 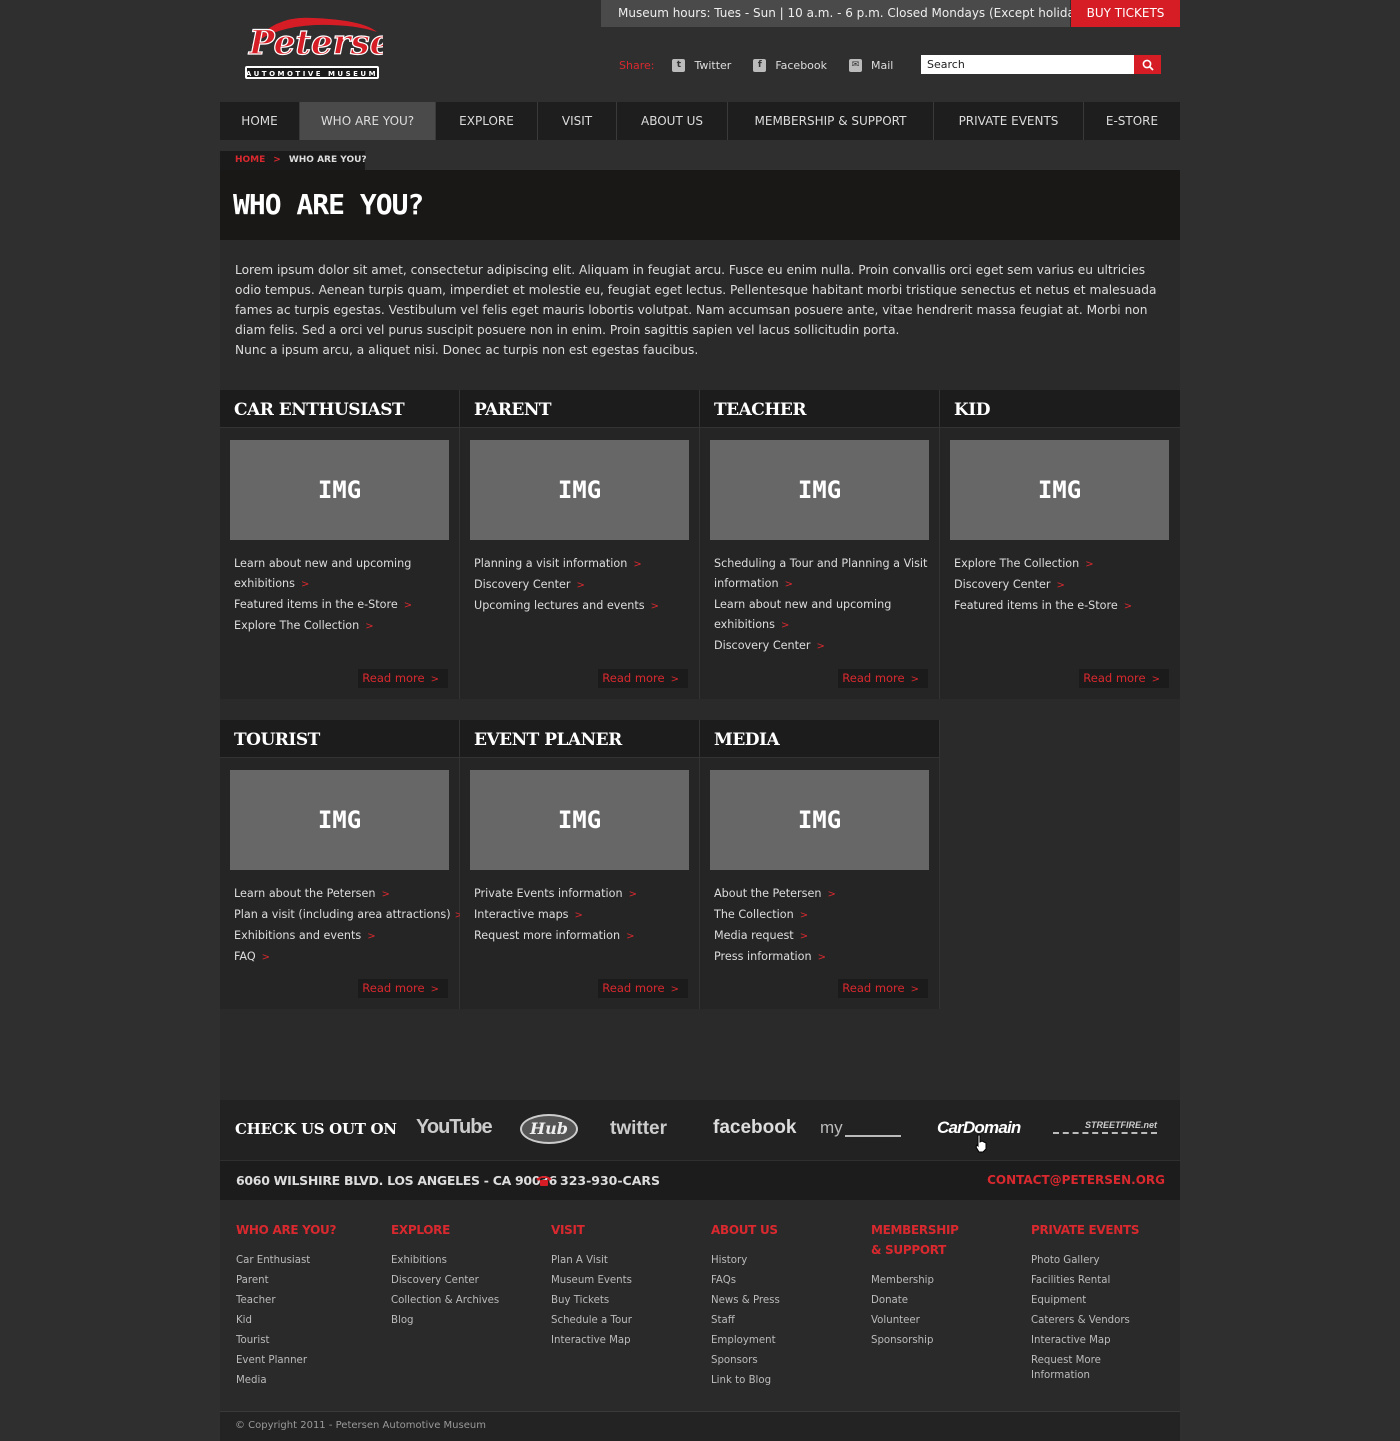 I want to click on footer-link: Facilities Rental, so click(x=1101, y=1281).